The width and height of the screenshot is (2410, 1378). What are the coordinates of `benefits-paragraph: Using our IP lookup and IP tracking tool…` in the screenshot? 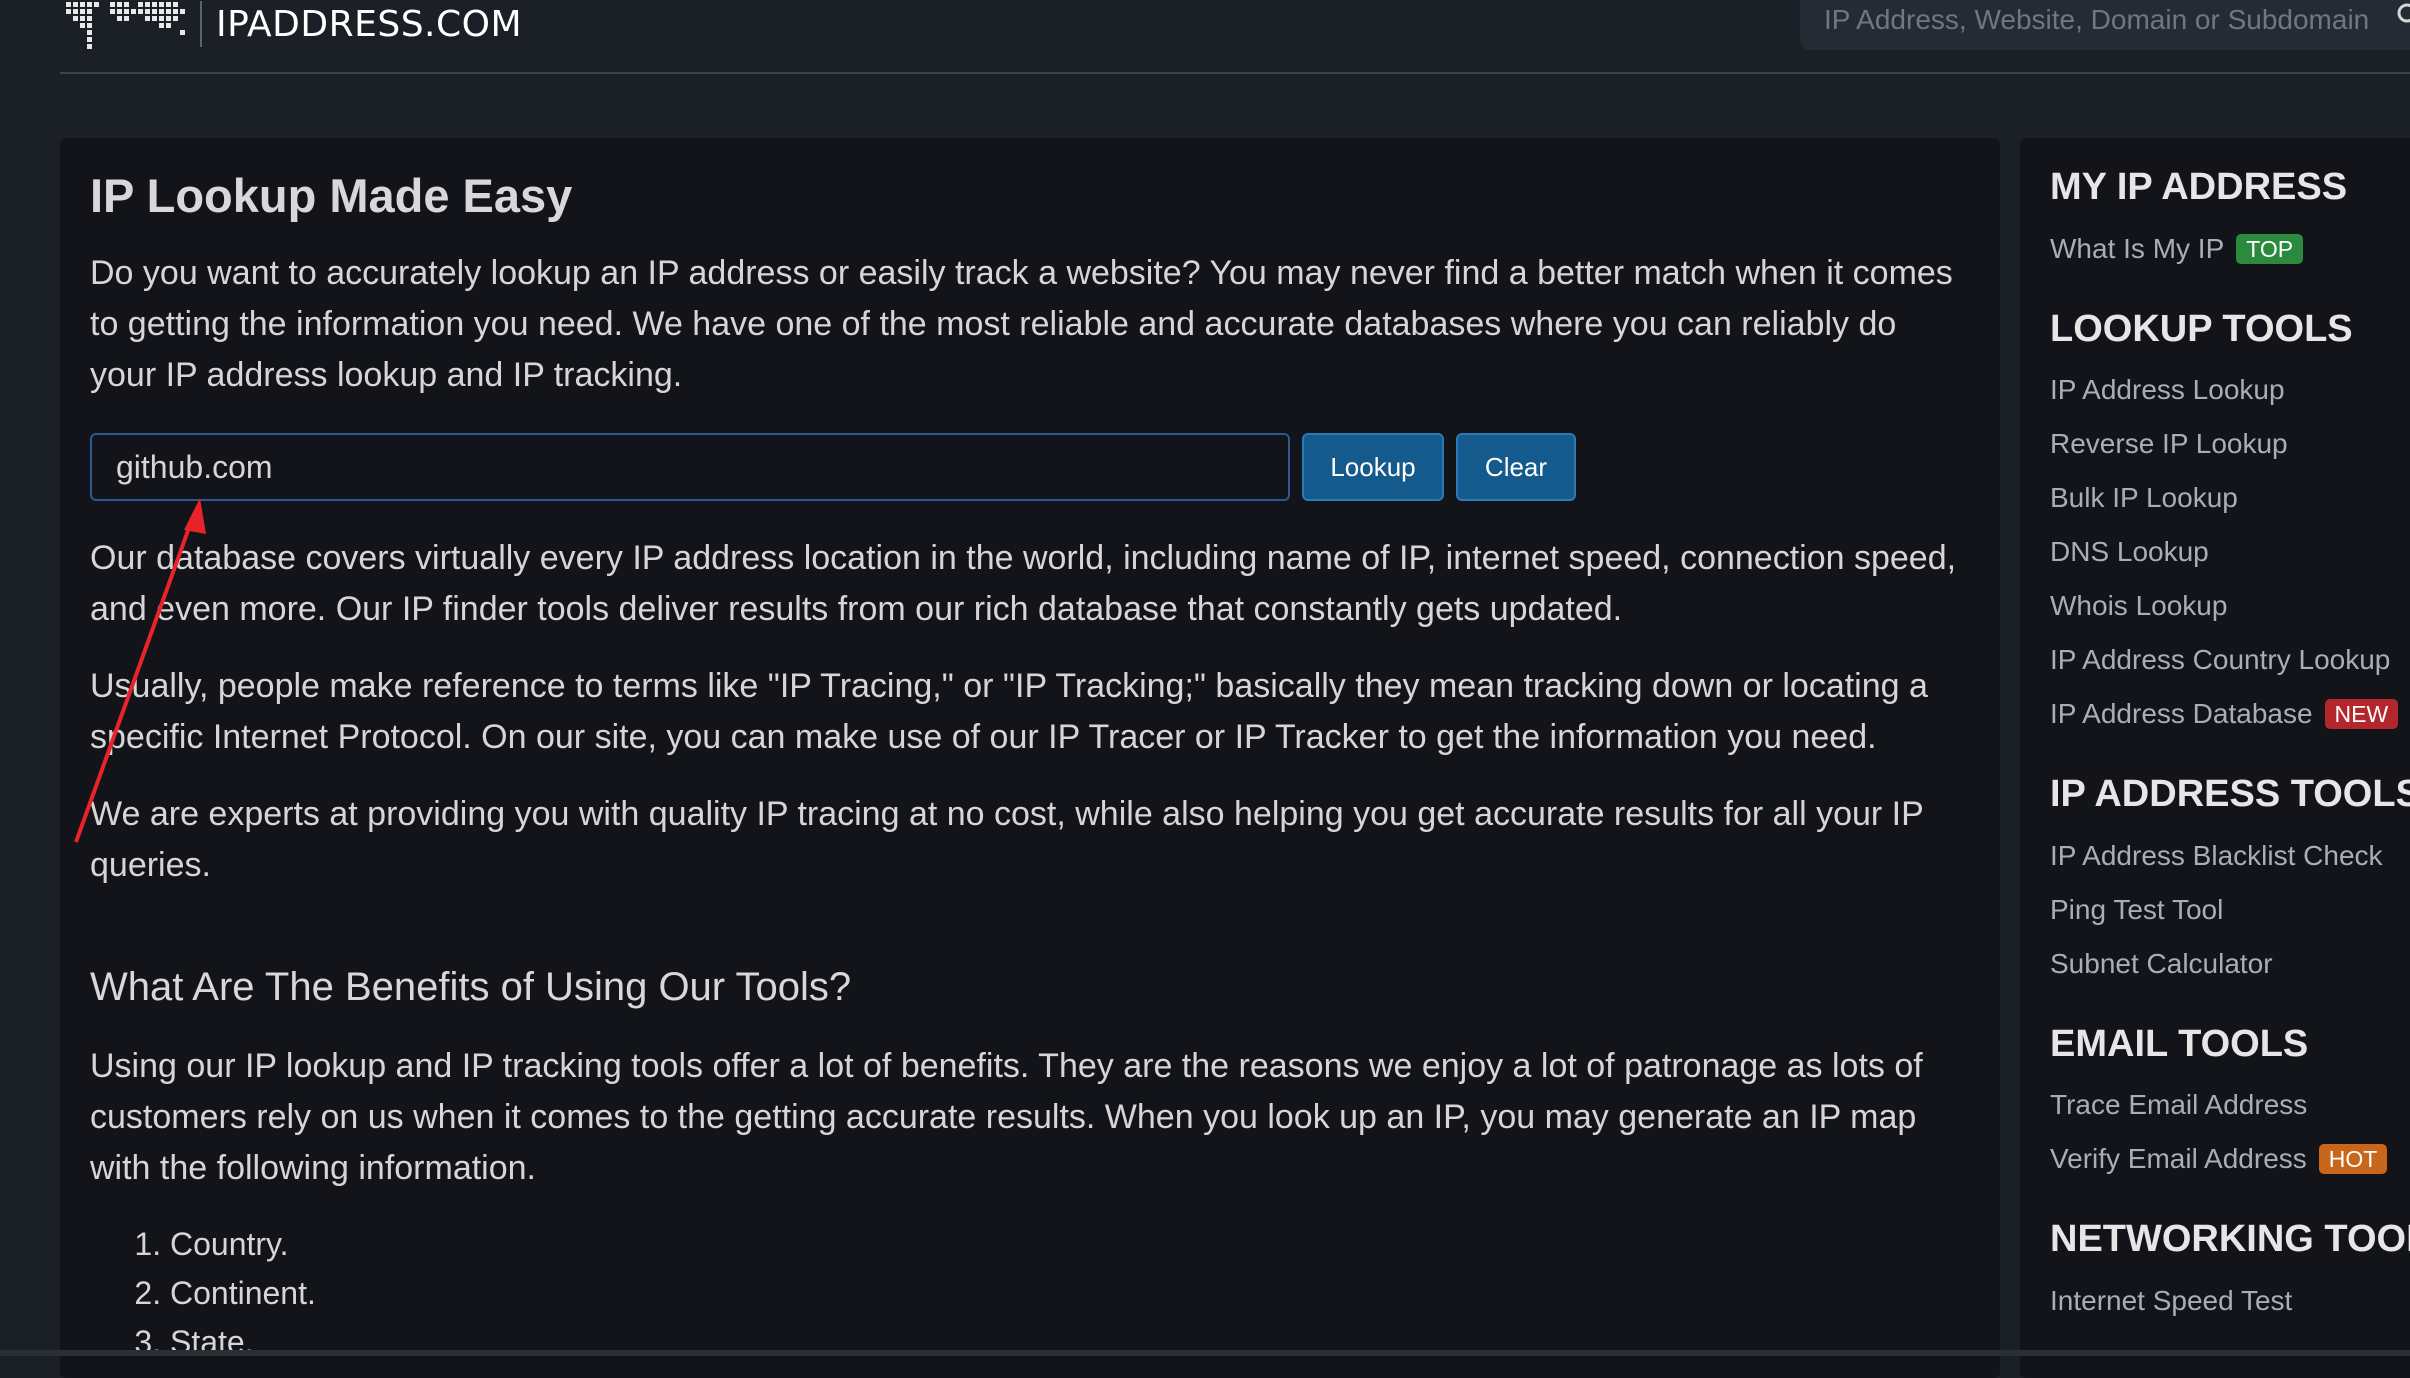 It's located at (1030, 1117).